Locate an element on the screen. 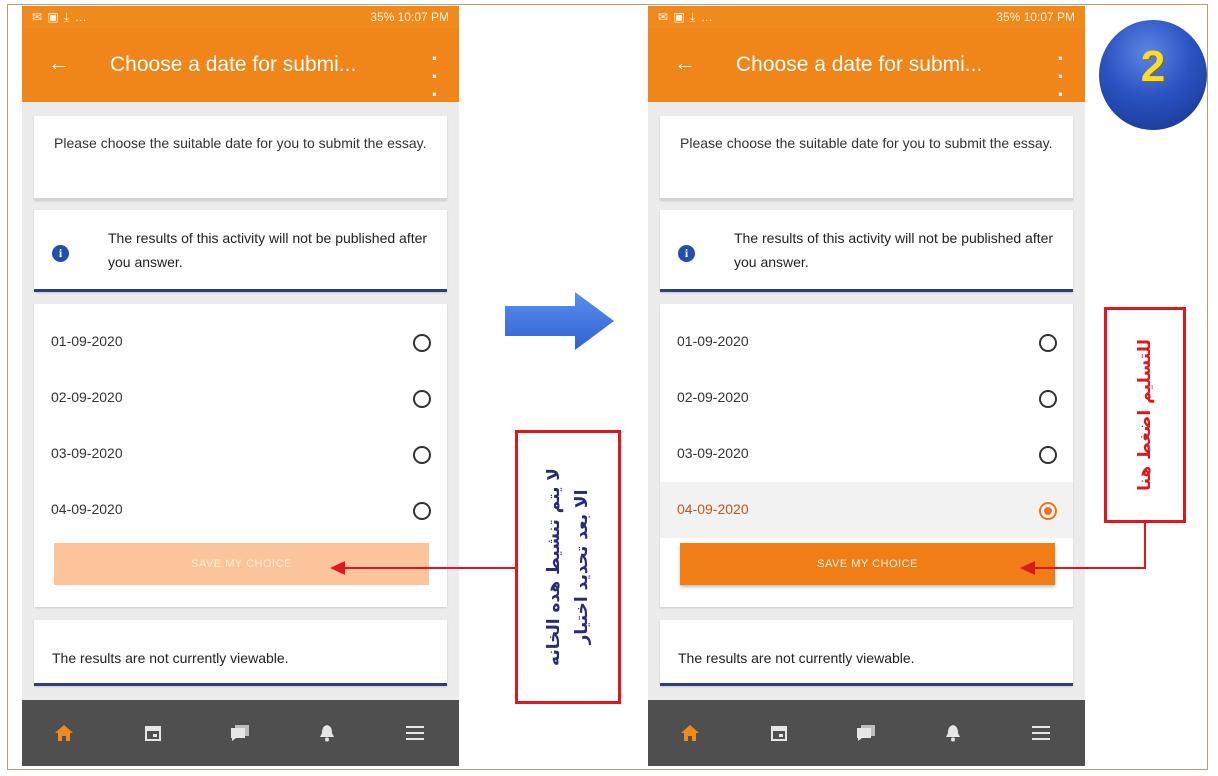 The image size is (1218, 776). save-choice-button: SAVE MY CHOICE is located at coordinates (867, 564).